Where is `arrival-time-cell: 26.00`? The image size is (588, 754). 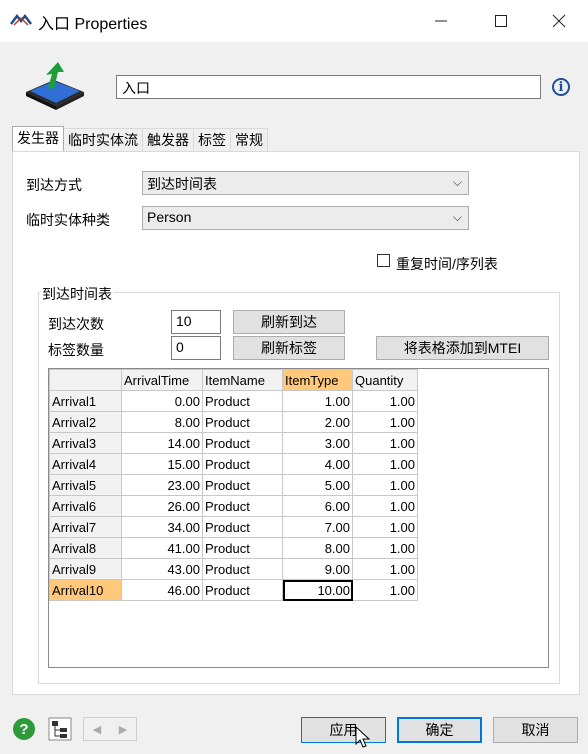 arrival-time-cell: 26.00 is located at coordinates (162, 506).